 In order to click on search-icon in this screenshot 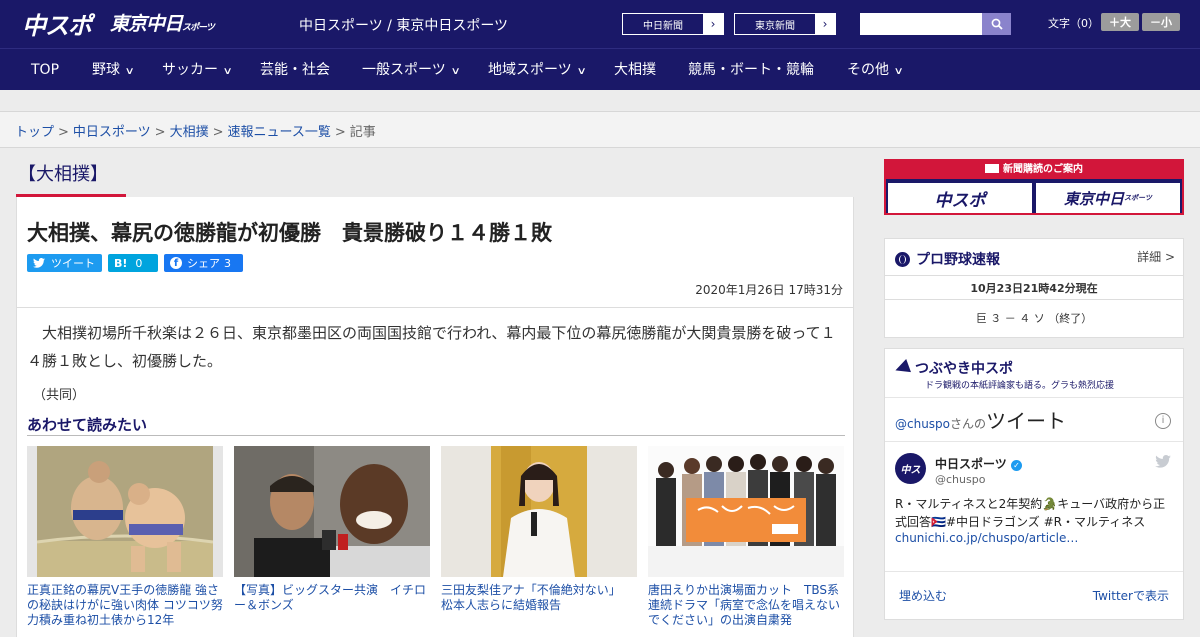, I will do `click(997, 24)`.